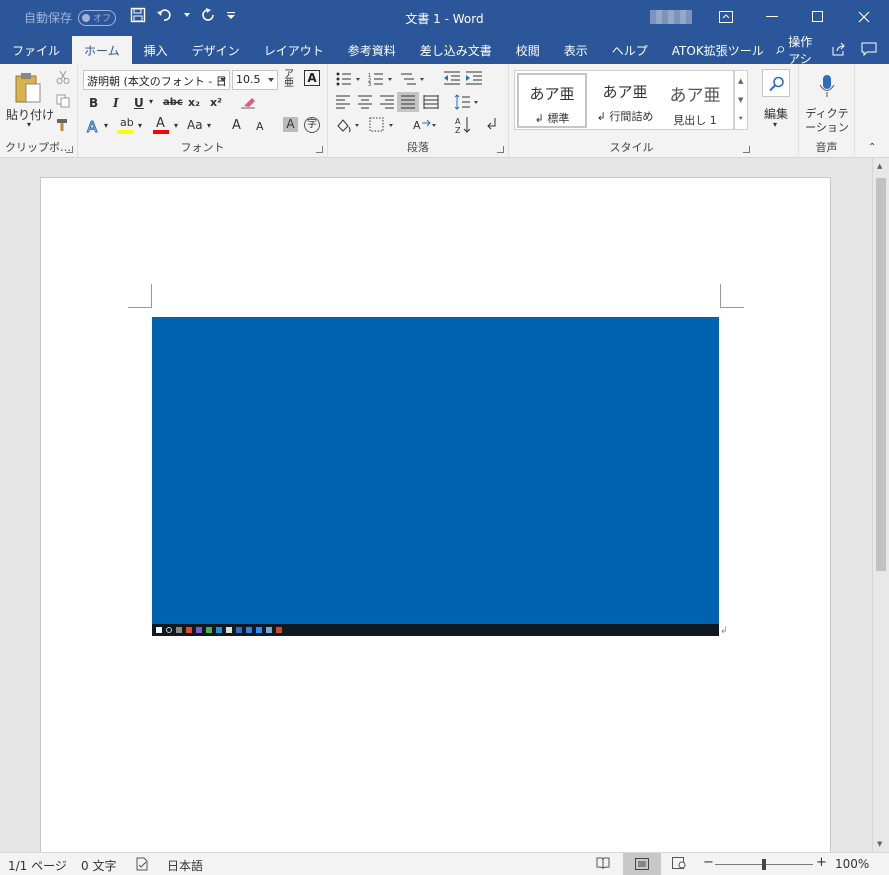  What do you see at coordinates (456, 50) in the screenshot?
I see `tab-mailings: 差し込み文書` at bounding box center [456, 50].